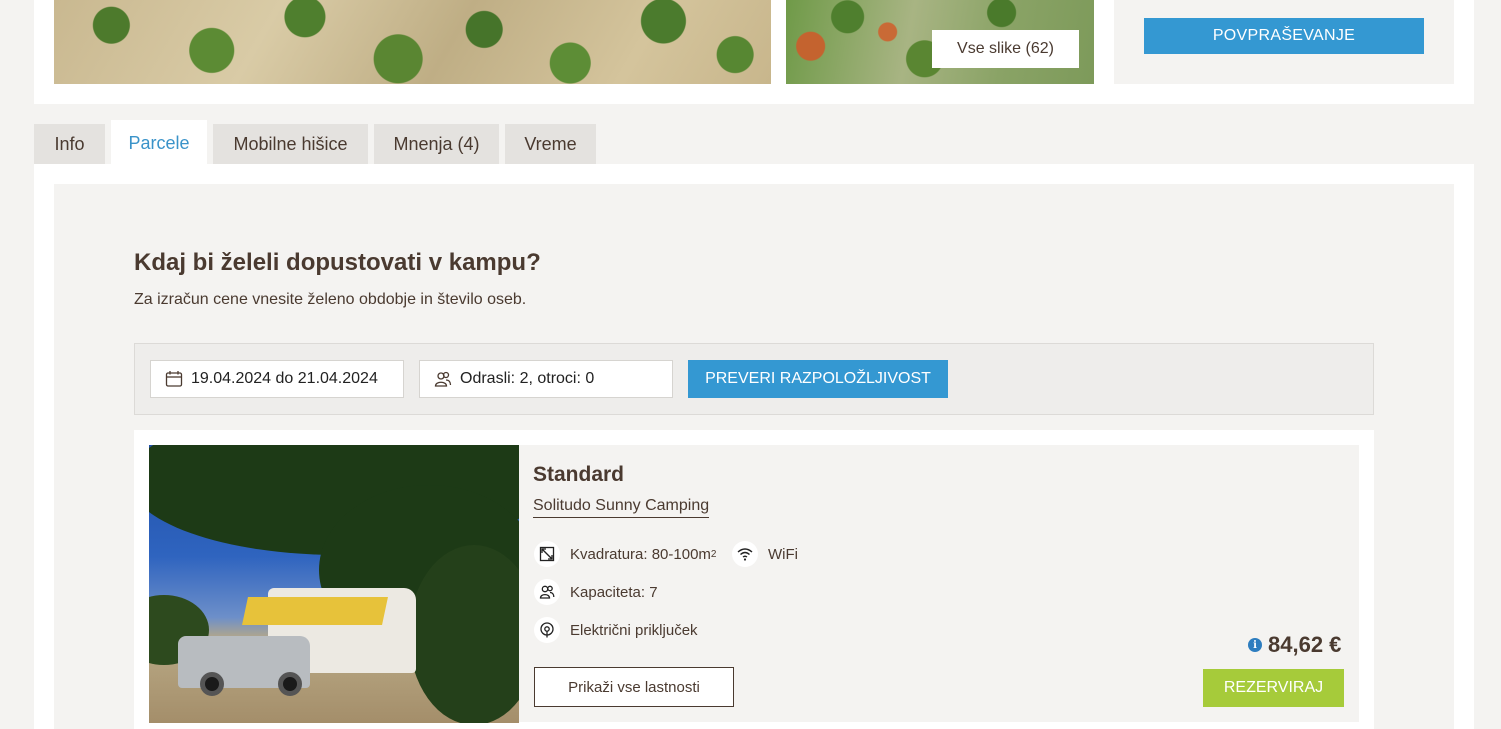 The width and height of the screenshot is (1501, 729). What do you see at coordinates (1305, 644) in the screenshot?
I see `price-value: 84,62 €` at bounding box center [1305, 644].